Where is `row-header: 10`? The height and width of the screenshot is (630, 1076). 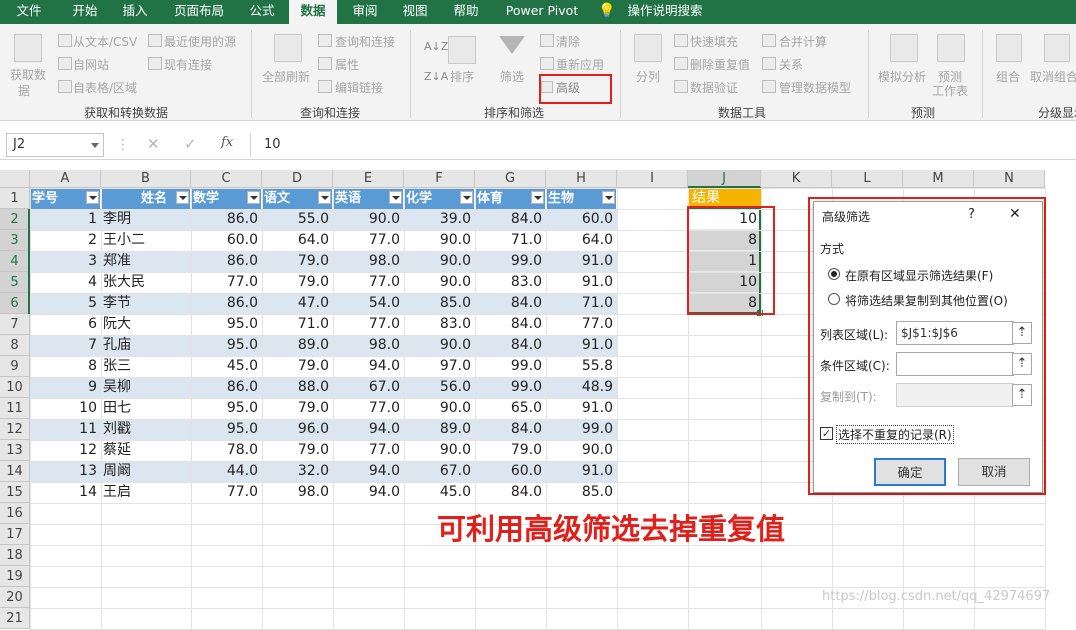
row-header: 10 is located at coordinates (15, 387).